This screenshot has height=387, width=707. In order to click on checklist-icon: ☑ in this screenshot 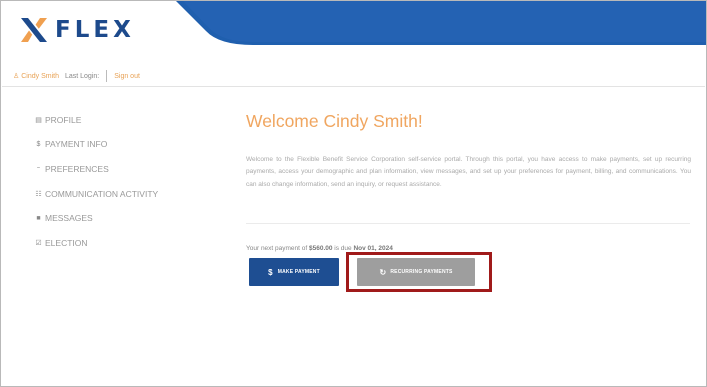, I will do `click(38, 243)`.